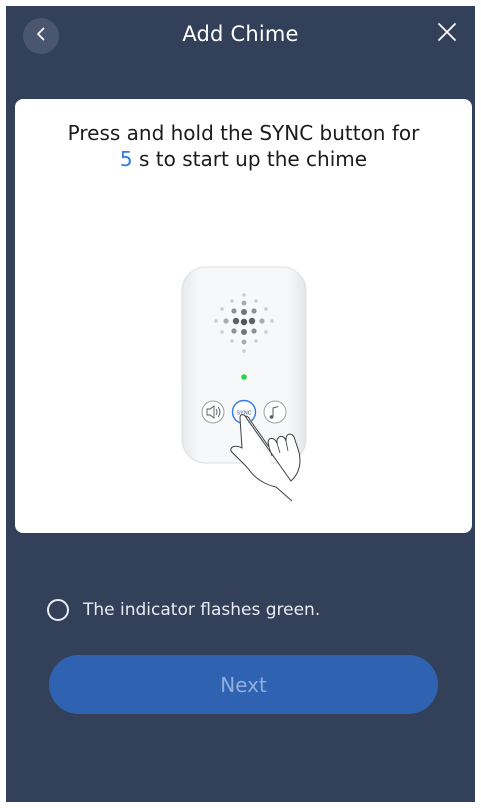 The height and width of the screenshot is (808, 481). I want to click on instruction-after: s to start up the chime, so click(250, 159).